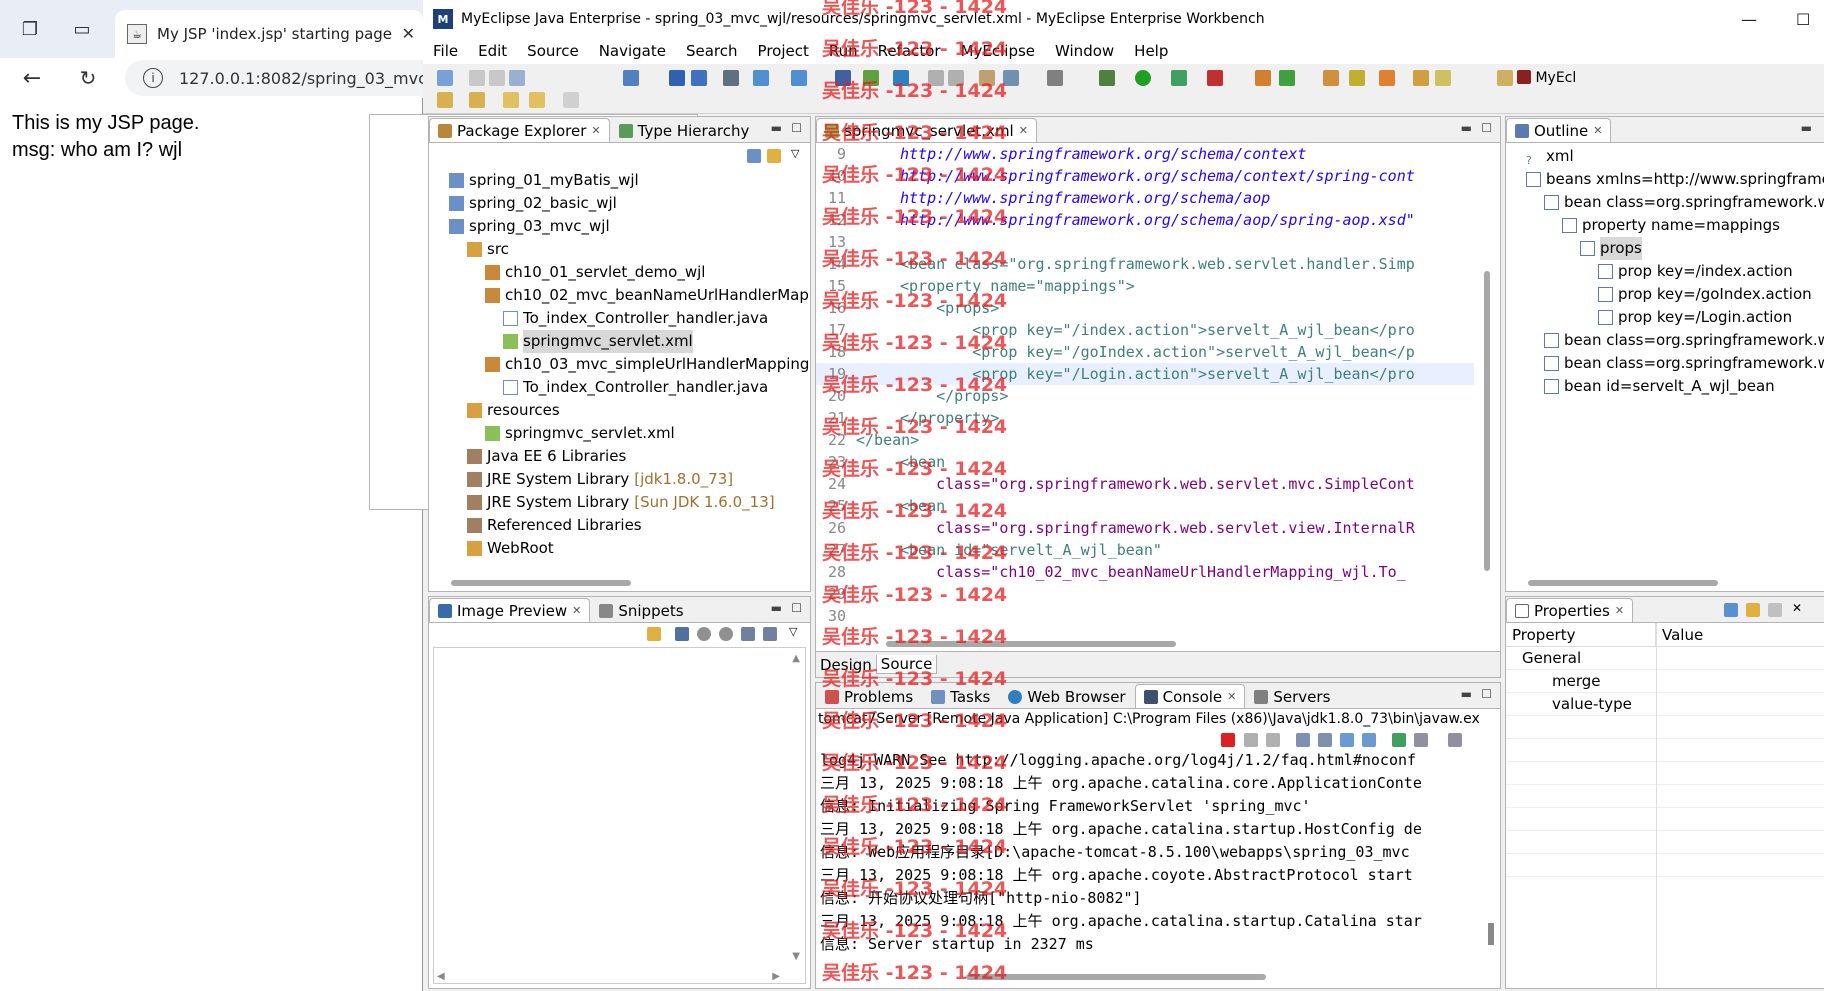 The width and height of the screenshot is (1824, 991). What do you see at coordinates (871, 78) in the screenshot?
I see `web-icon` at bounding box center [871, 78].